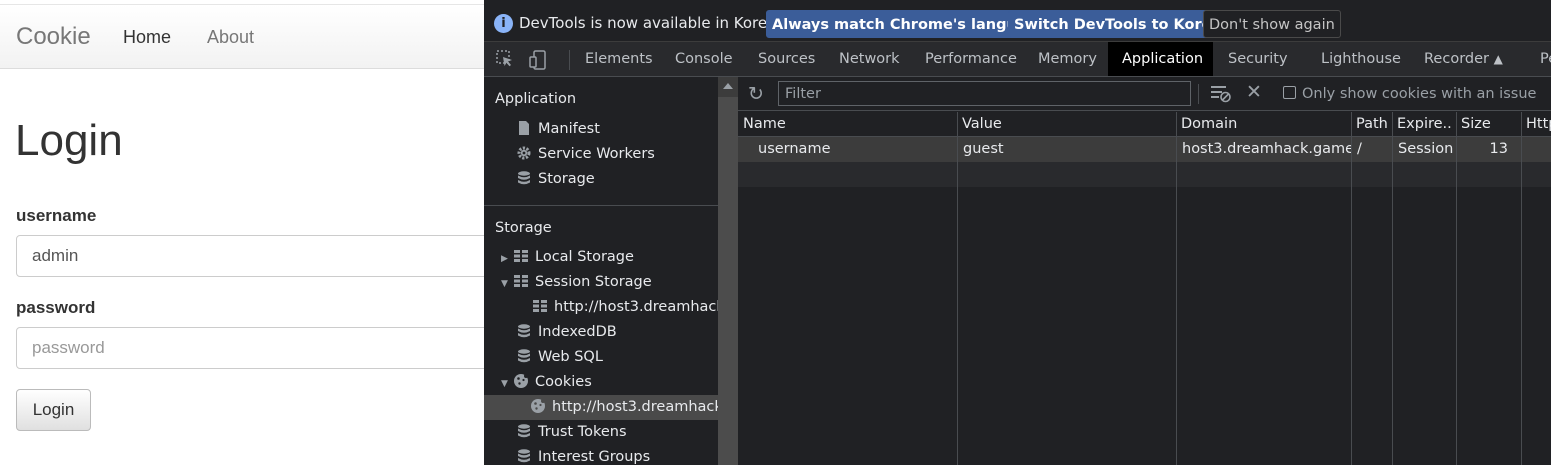 The image size is (1551, 465). What do you see at coordinates (1254, 92) in the screenshot?
I see `clear-all-icon: ✕` at bounding box center [1254, 92].